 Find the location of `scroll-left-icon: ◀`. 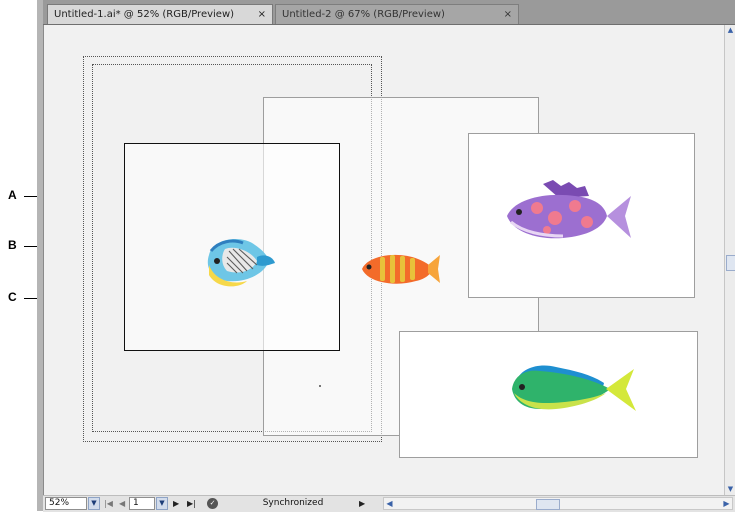

scroll-left-icon: ◀ is located at coordinates (389, 503).